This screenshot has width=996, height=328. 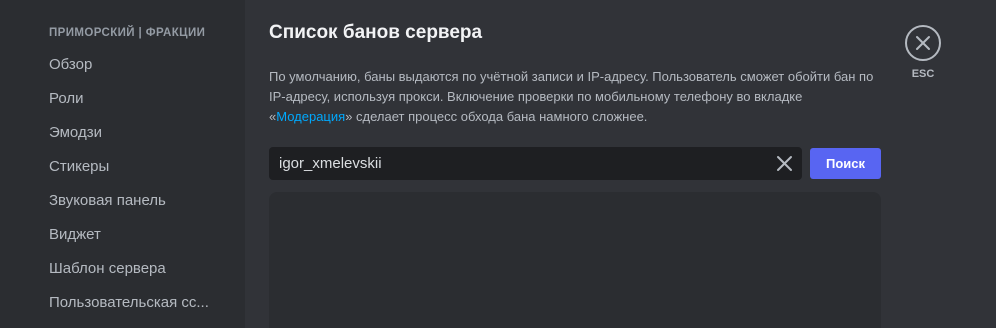 I want to click on esc-label: ESC, so click(x=923, y=74).